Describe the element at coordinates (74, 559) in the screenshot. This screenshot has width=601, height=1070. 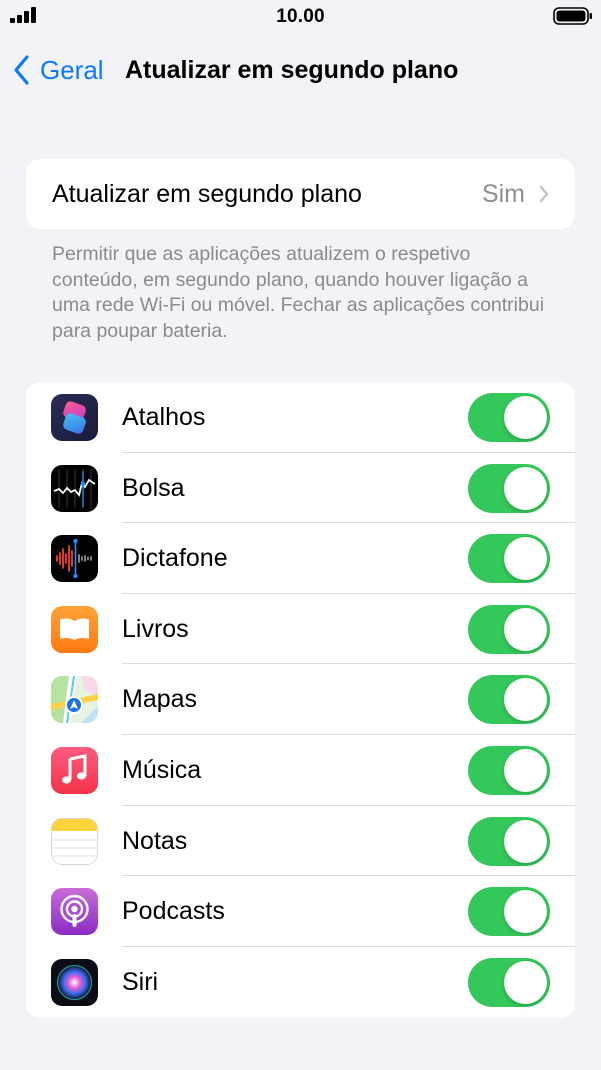
I see `voice-memos-icon` at that location.